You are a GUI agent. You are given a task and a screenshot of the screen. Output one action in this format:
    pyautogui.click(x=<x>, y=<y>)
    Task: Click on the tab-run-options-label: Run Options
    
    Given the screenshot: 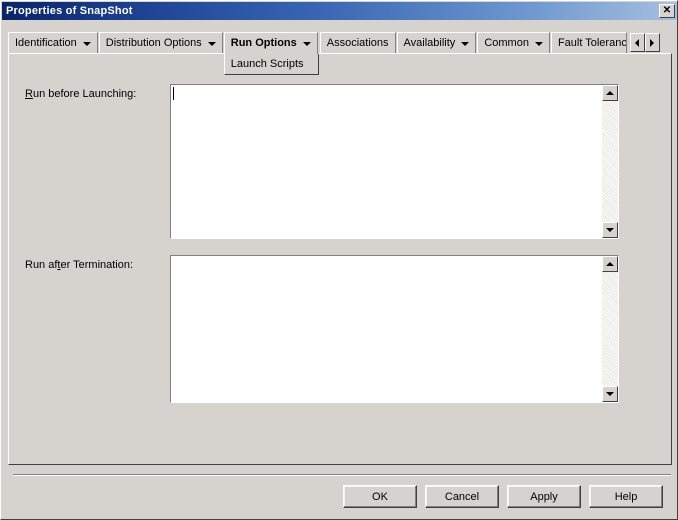 What is the action you would take?
    pyautogui.click(x=263, y=43)
    